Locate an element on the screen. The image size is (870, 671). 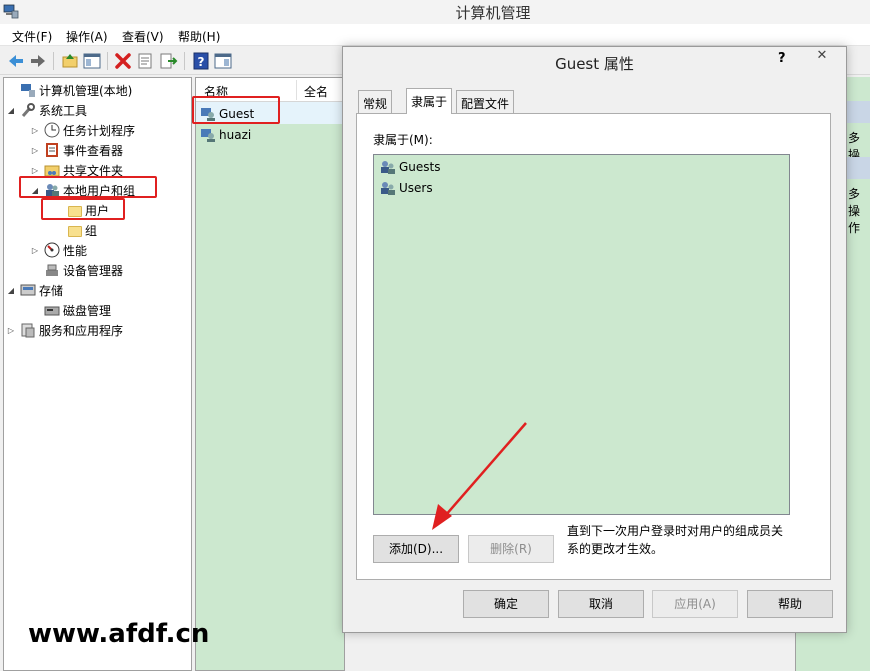
properties-icon is located at coordinates (145, 61).